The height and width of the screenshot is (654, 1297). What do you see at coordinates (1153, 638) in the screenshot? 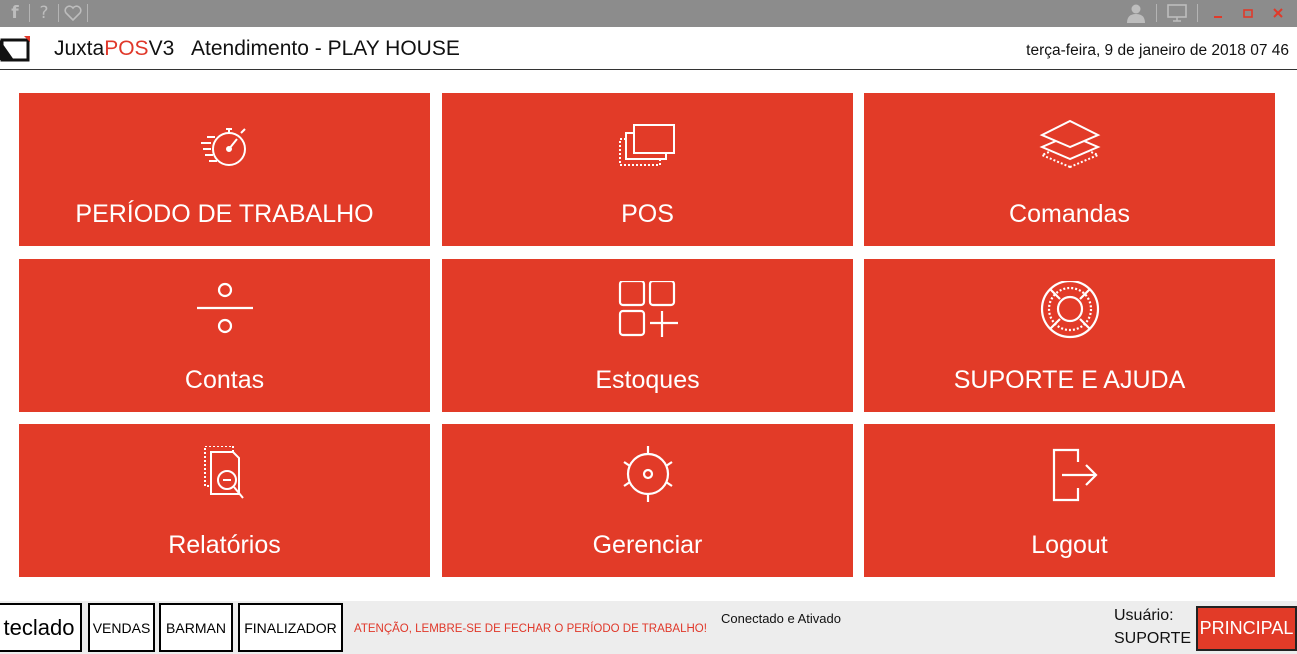
I see `user-name: SUPORTE` at bounding box center [1153, 638].